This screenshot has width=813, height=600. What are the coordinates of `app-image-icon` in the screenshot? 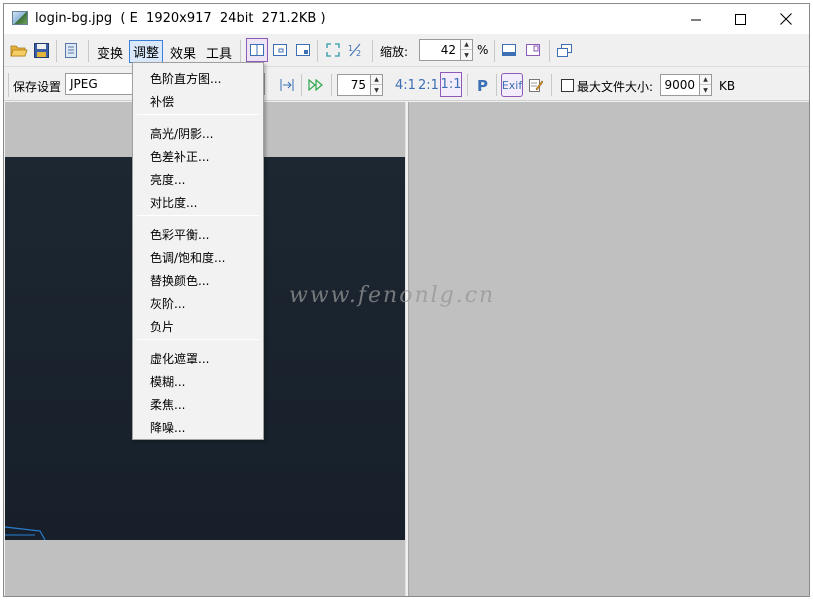 It's located at (20, 18).